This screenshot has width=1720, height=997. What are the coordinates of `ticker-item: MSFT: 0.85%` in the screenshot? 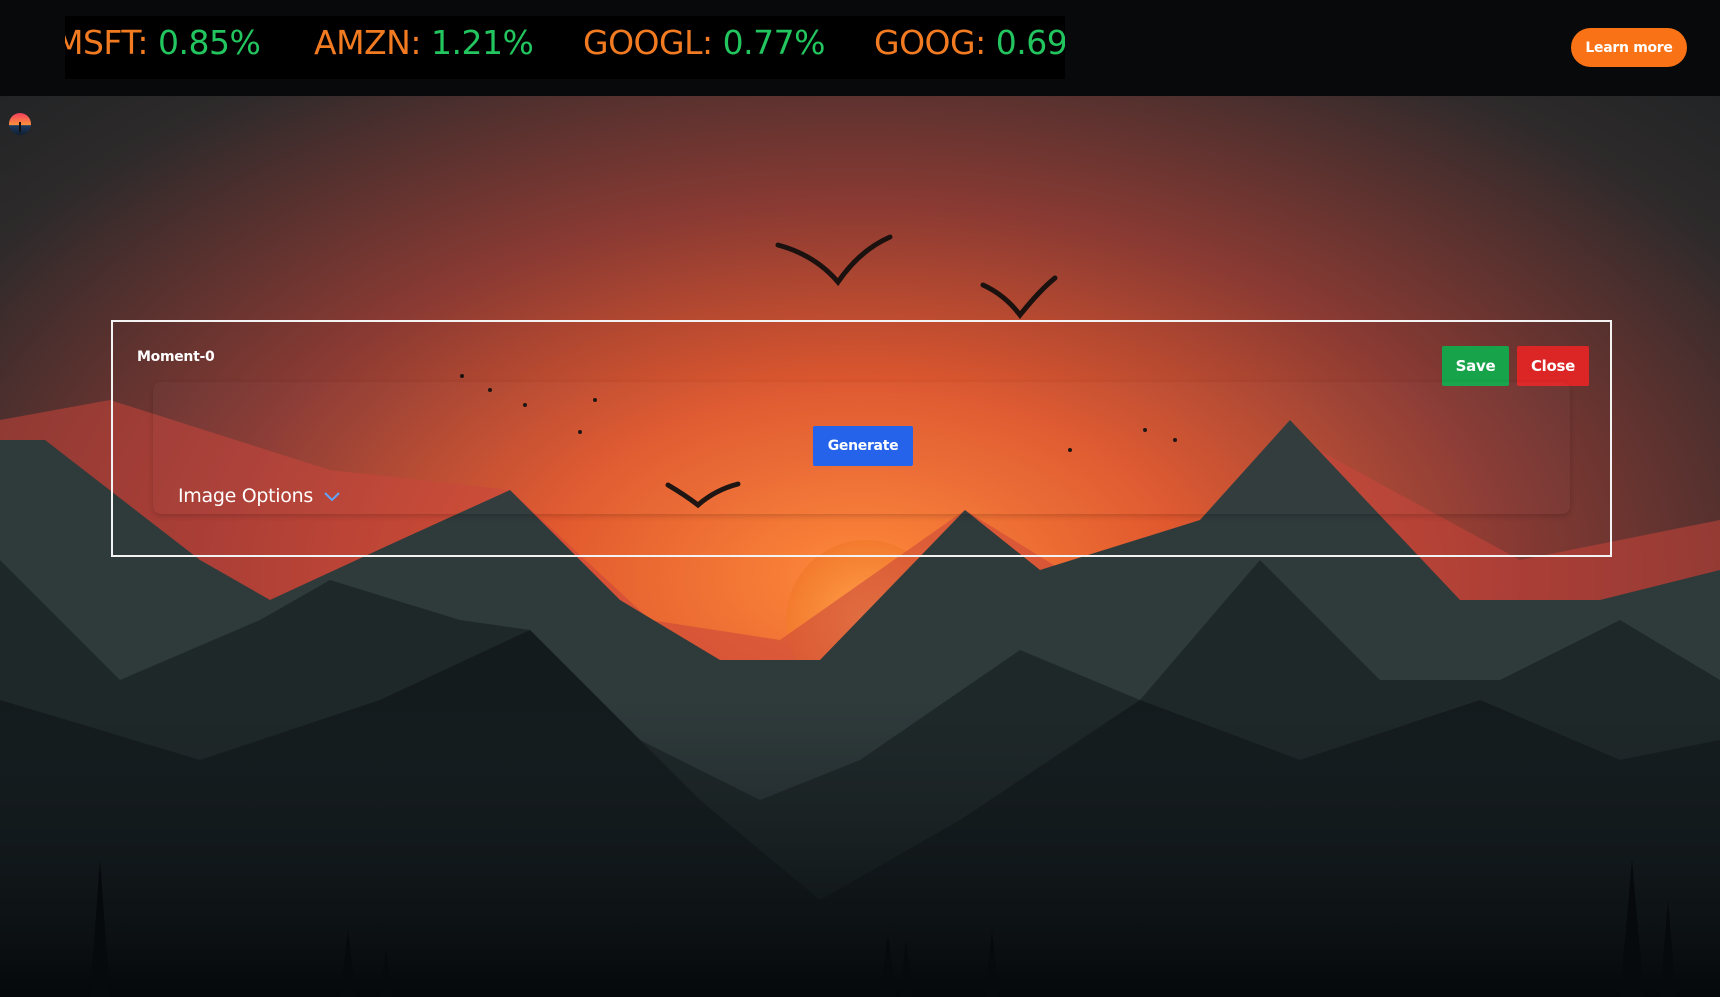 It's located at (163, 42).